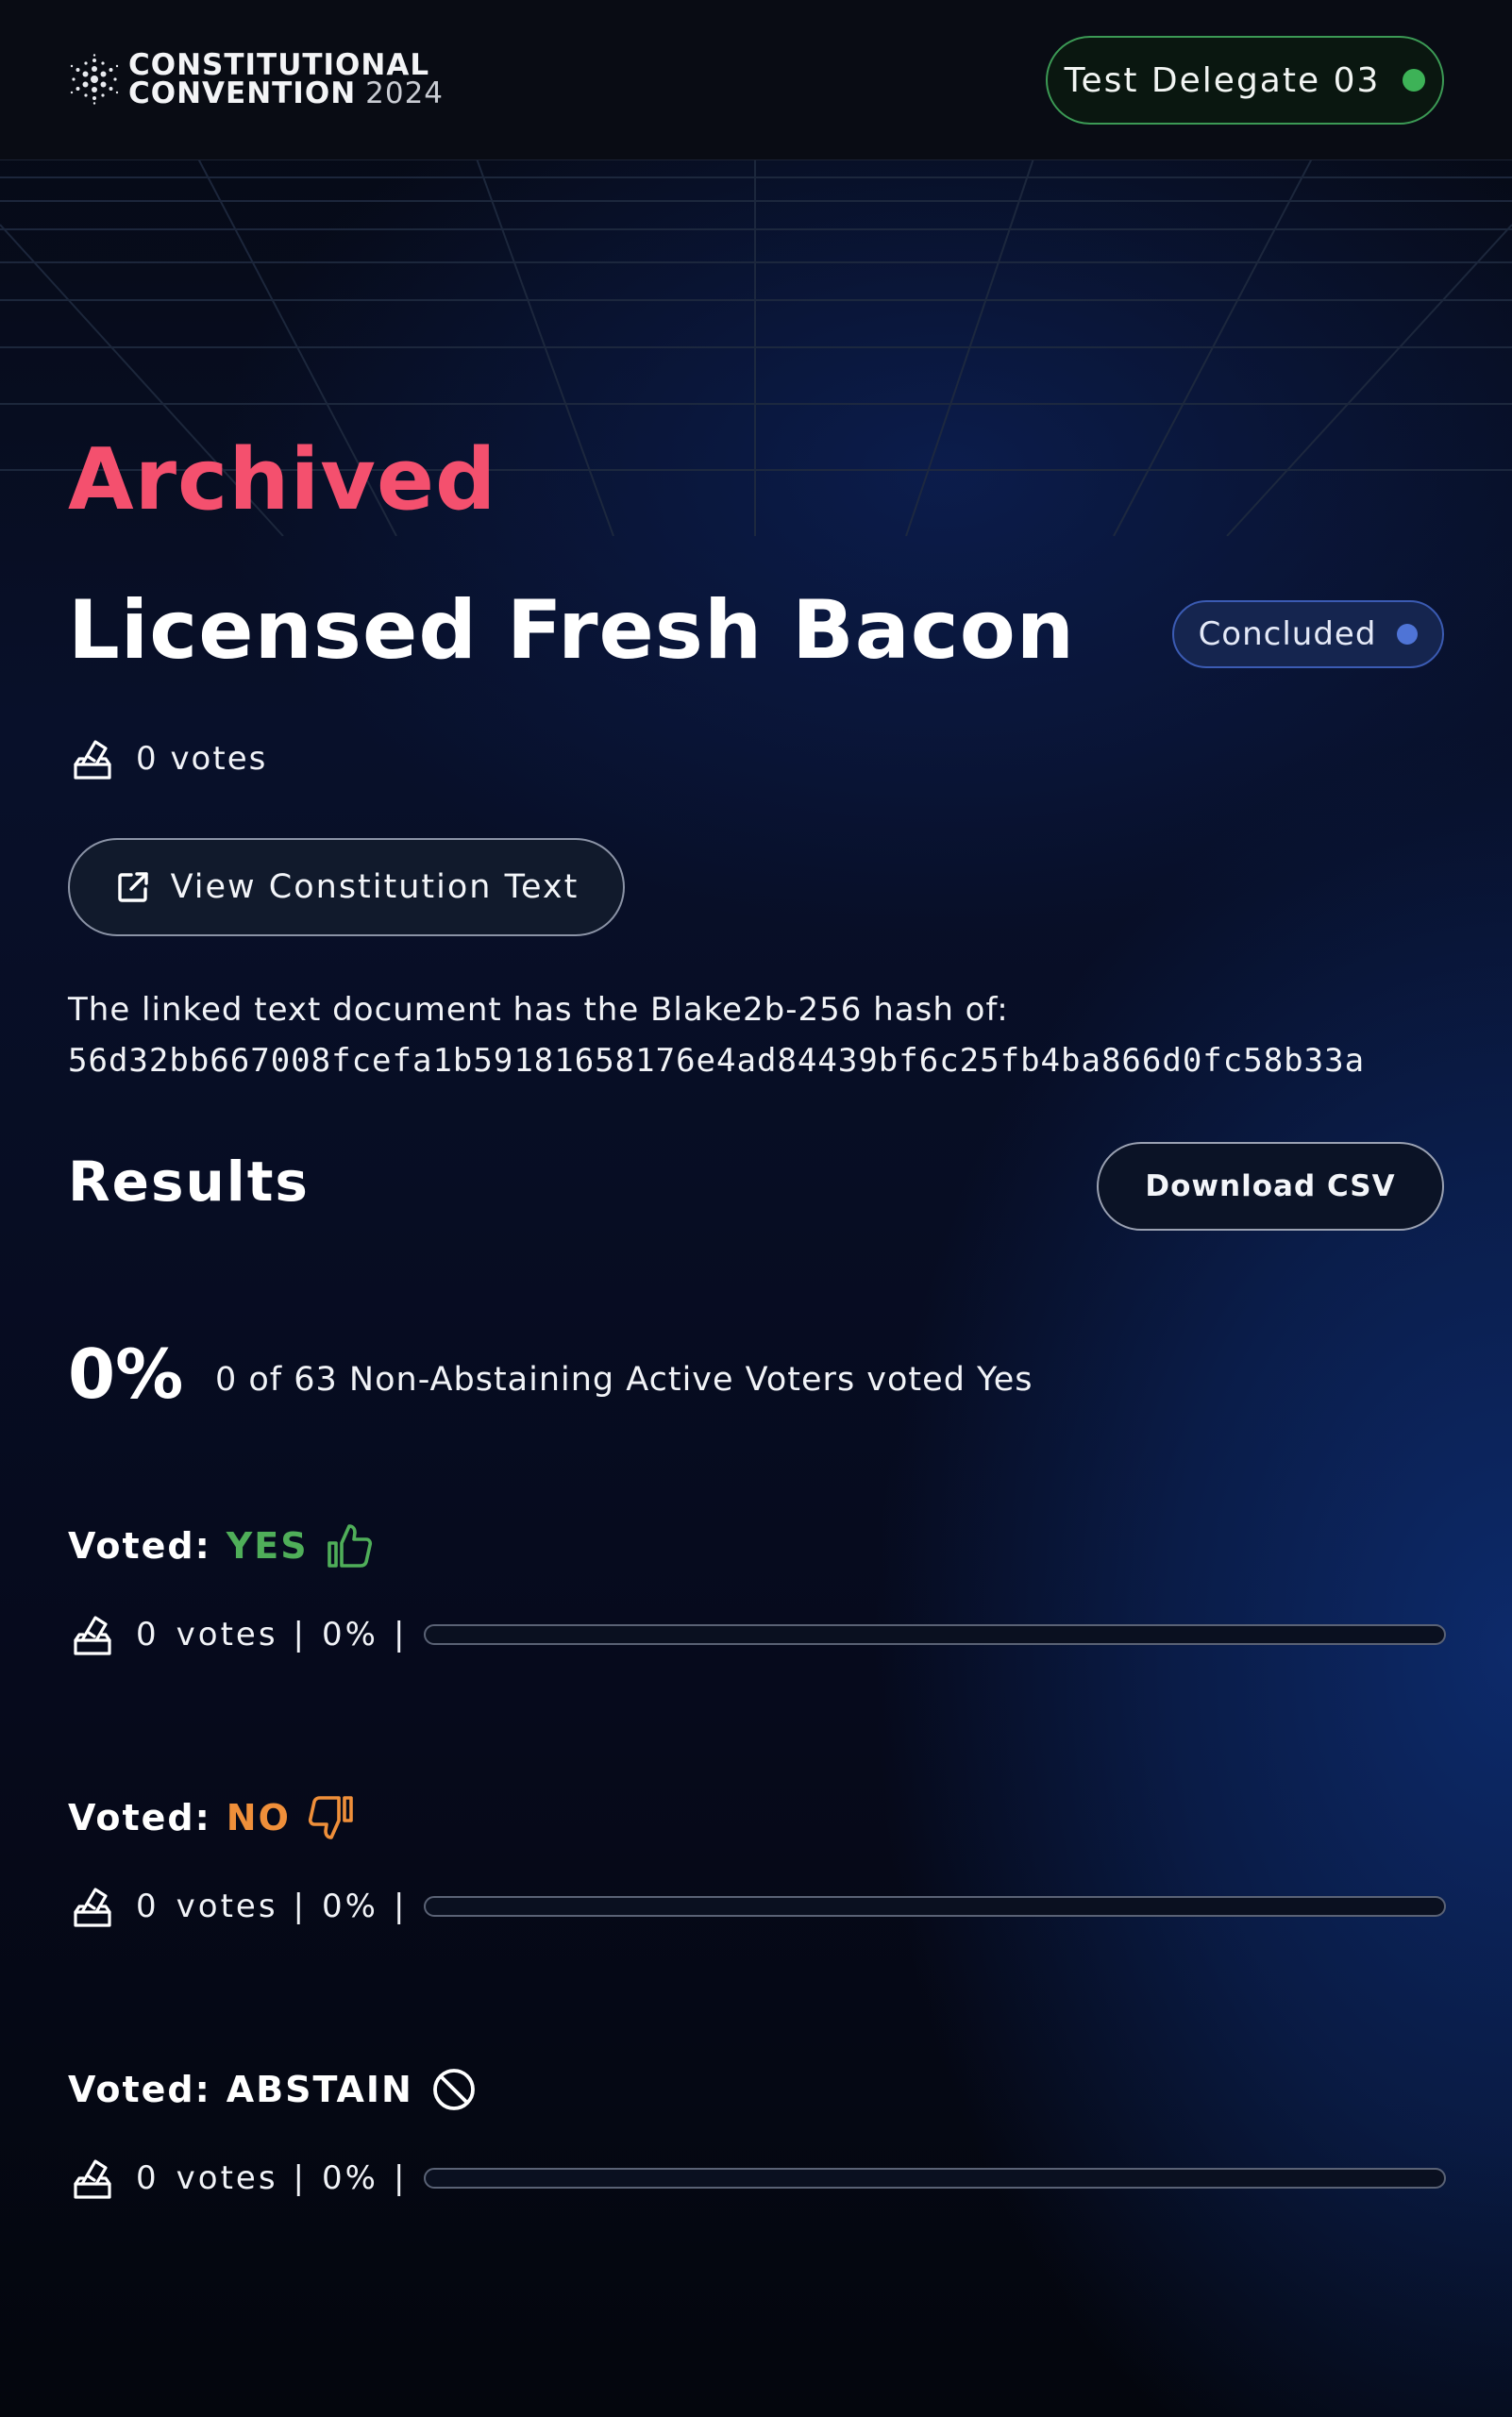  I want to click on prohibited-icon, so click(453, 2089).